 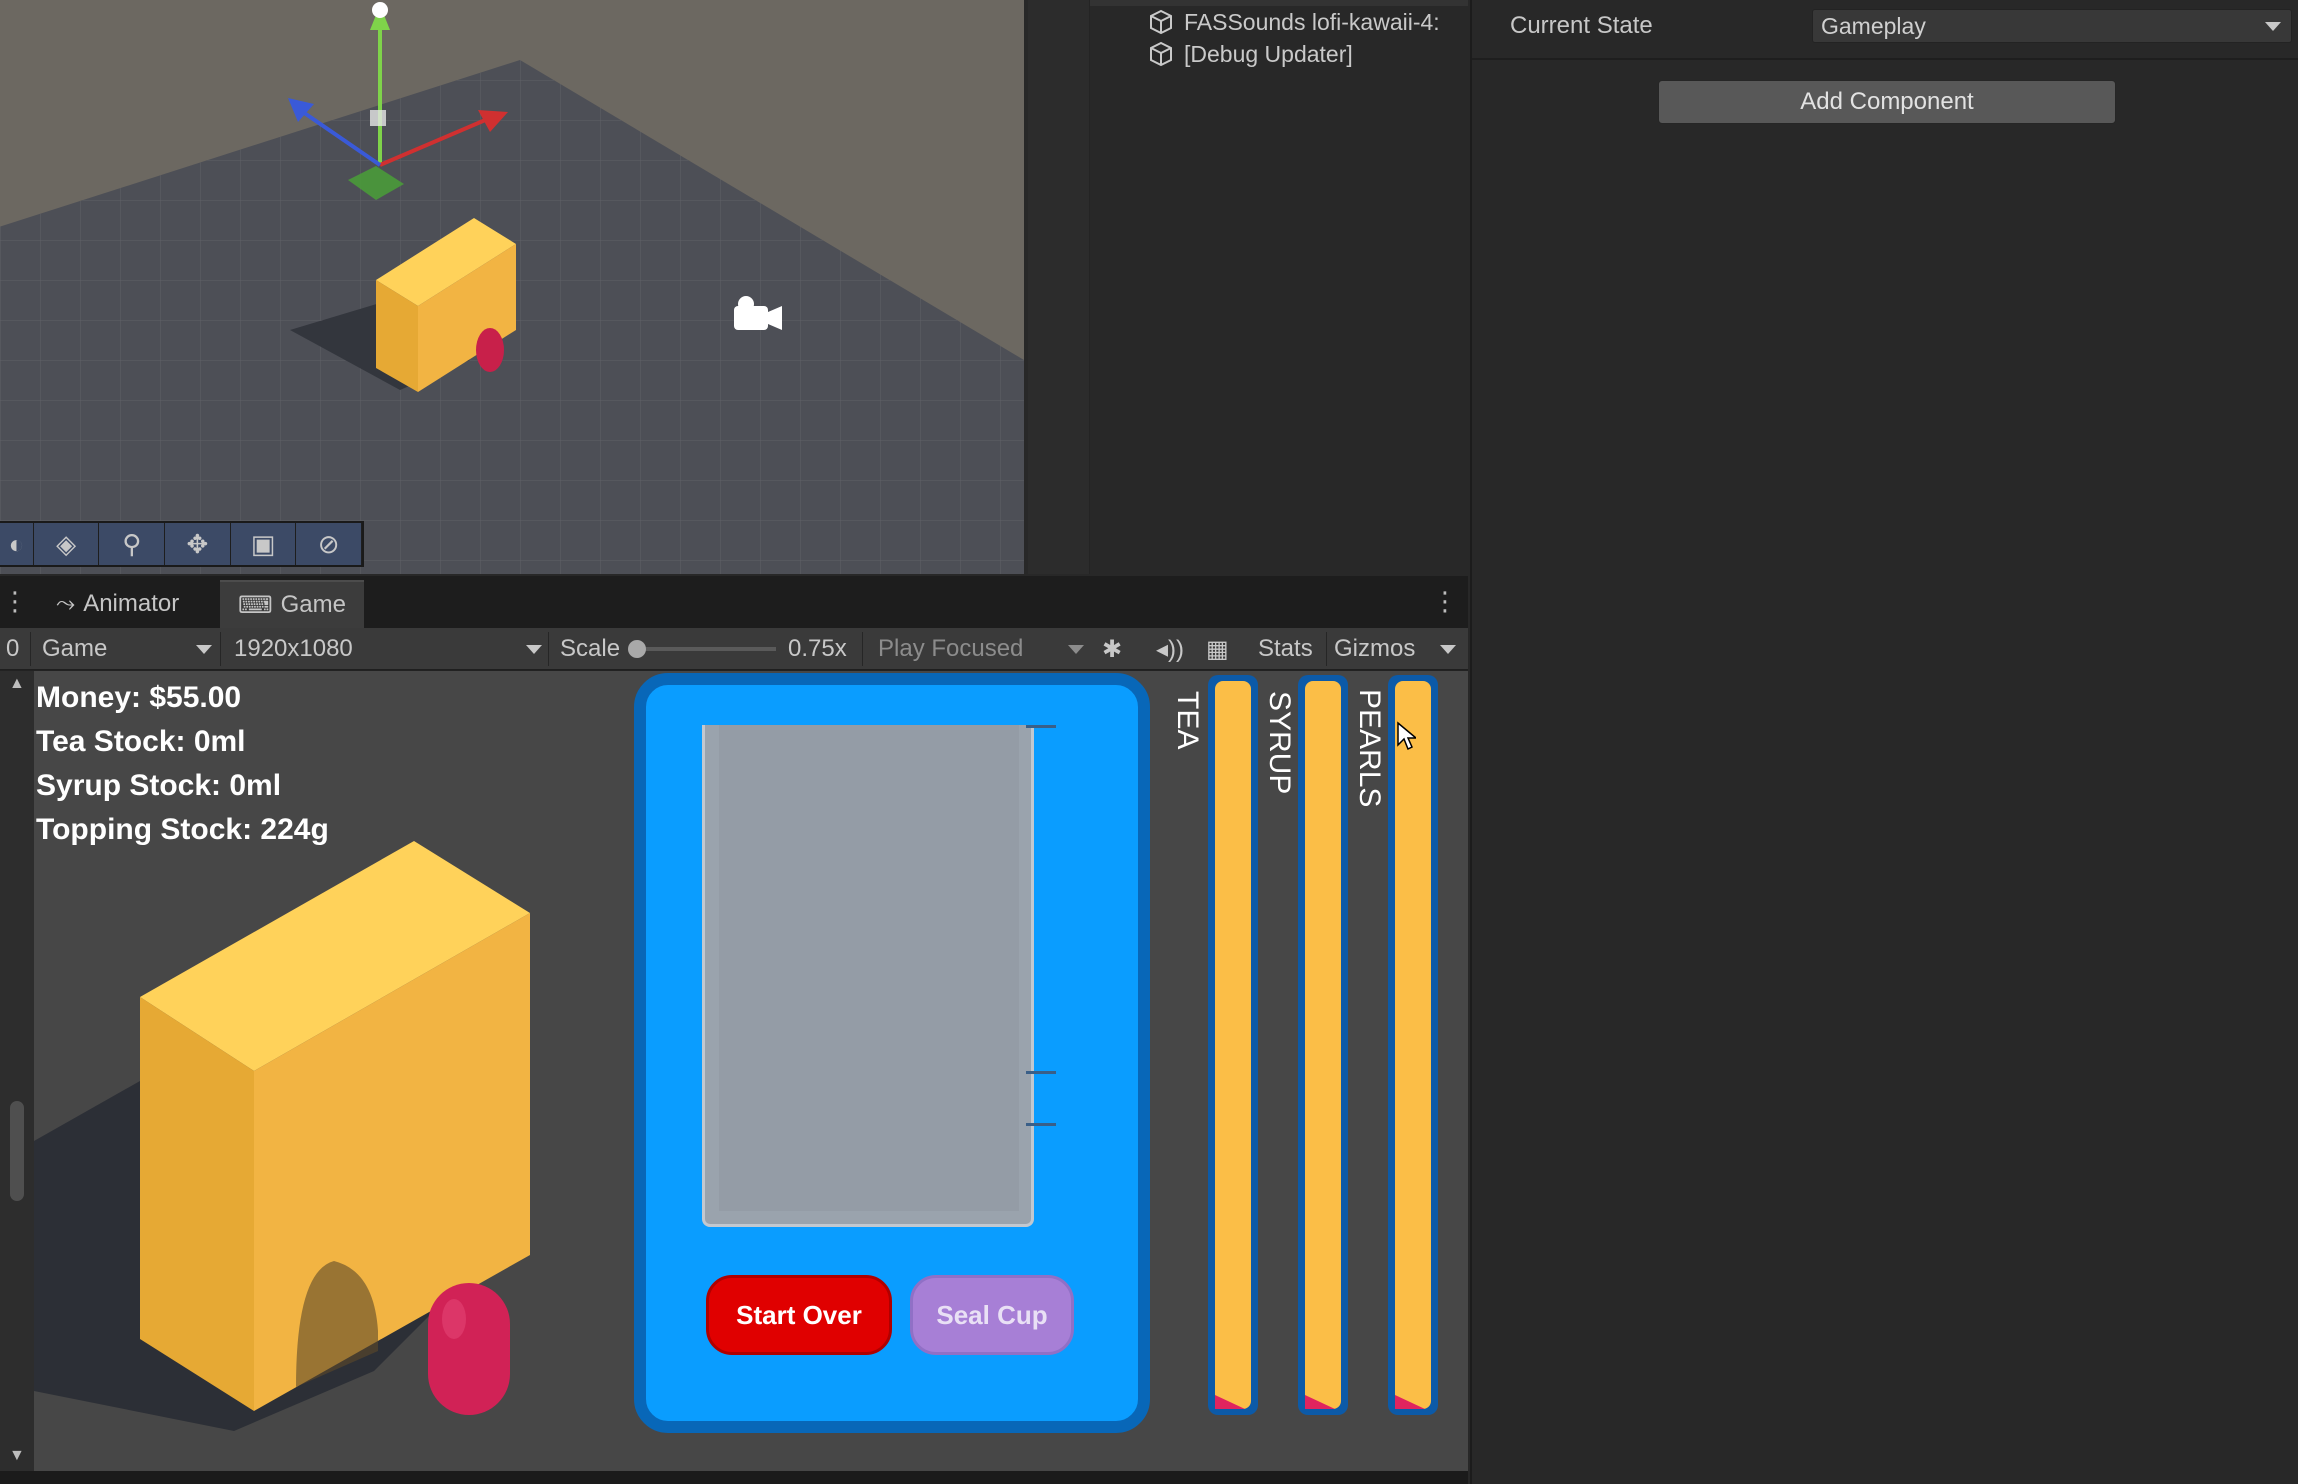 What do you see at coordinates (255, 605) in the screenshot?
I see `gamepad-icon: ⌨` at bounding box center [255, 605].